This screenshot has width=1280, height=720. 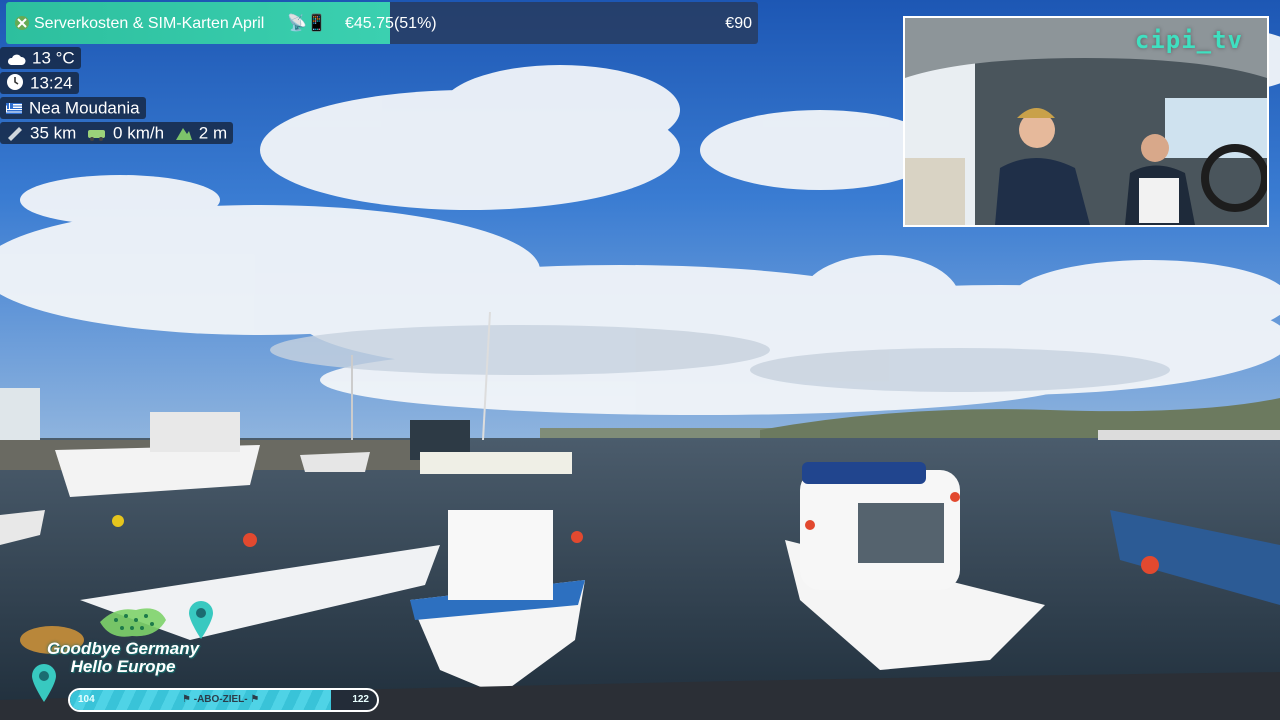 What do you see at coordinates (201, 620) in the screenshot?
I see `location-pin-icon` at bounding box center [201, 620].